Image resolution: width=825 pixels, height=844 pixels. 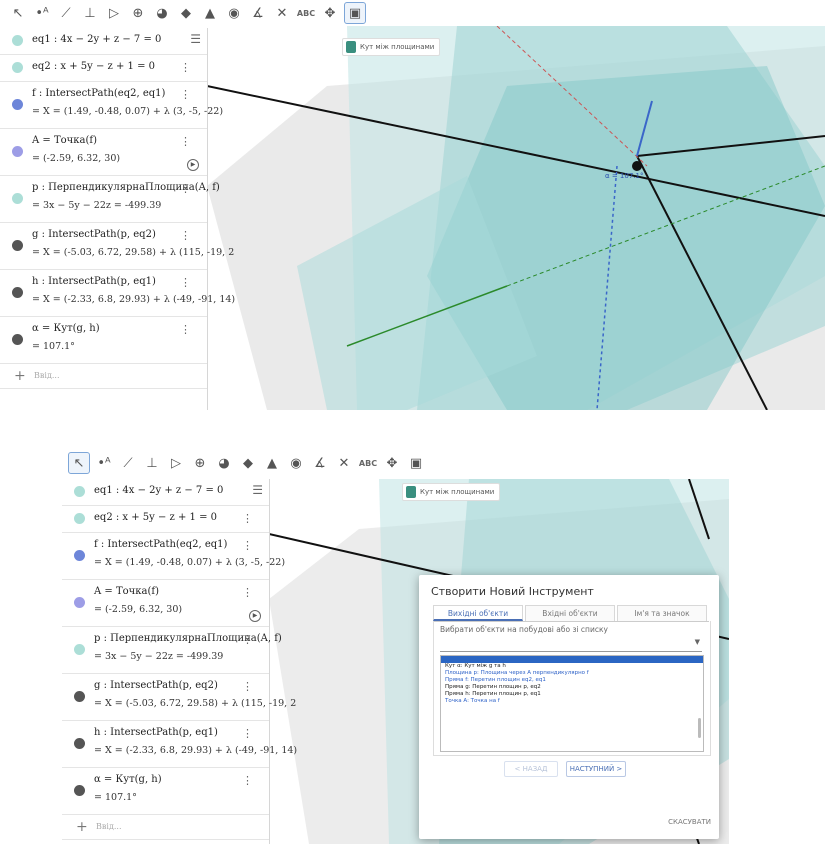 What do you see at coordinates (572, 680) in the screenshot?
I see `list-item: Пряма f: Перетин площин eq2, eq1` at bounding box center [572, 680].